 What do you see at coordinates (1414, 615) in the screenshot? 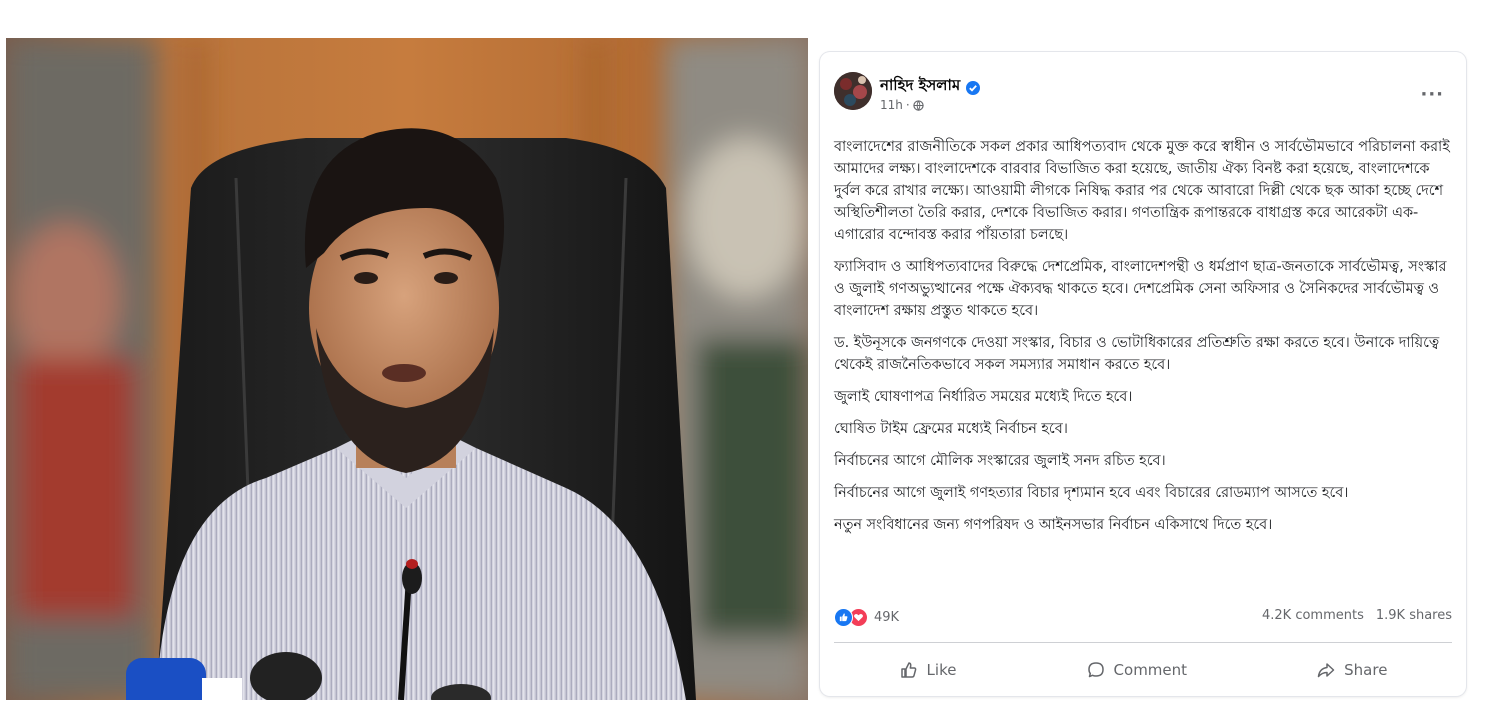
I see `shares-count: 1.9K shares` at bounding box center [1414, 615].